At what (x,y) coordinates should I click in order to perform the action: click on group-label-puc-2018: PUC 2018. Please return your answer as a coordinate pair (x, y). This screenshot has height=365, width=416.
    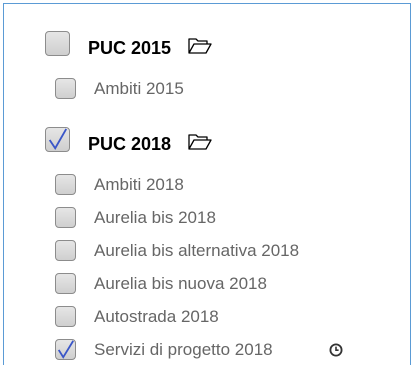
    Looking at the image, I should click on (129, 144).